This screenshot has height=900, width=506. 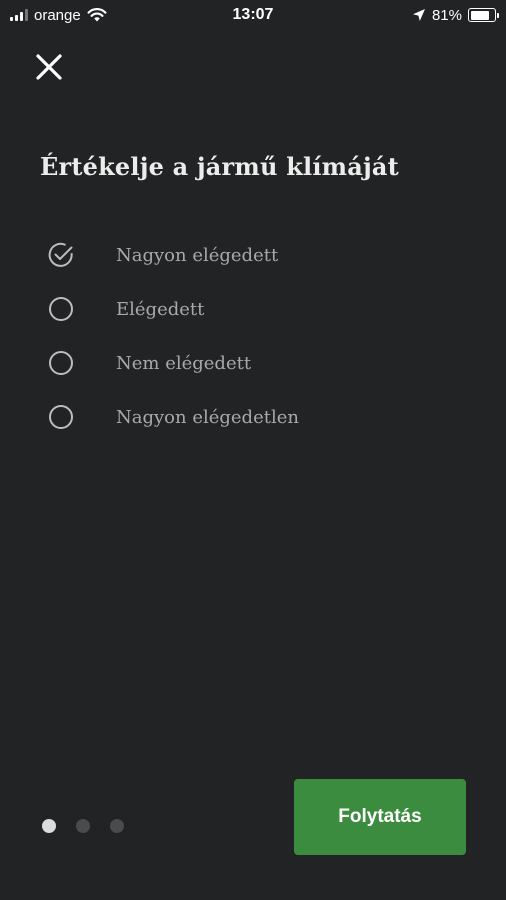 I want to click on option-nagyon-elegedett: Nagyon elégedett, so click(x=256, y=255).